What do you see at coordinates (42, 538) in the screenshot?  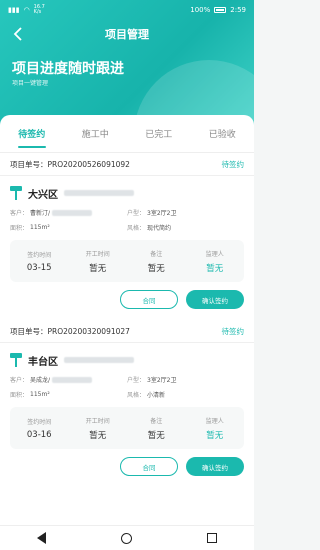 I see `system-back-icon` at bounding box center [42, 538].